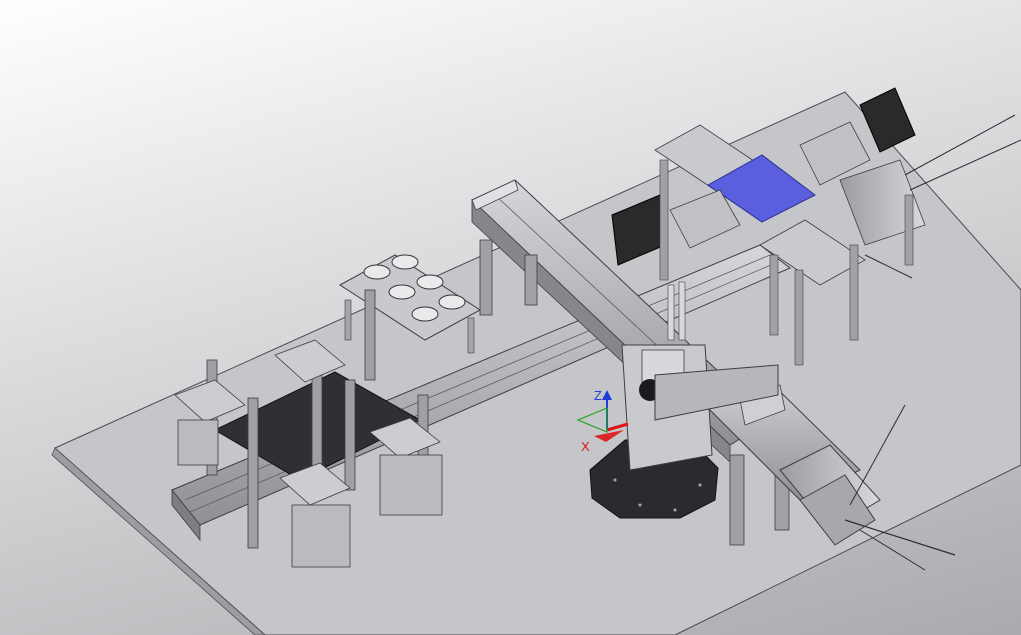 Image resolution: width=1021 pixels, height=635 pixels. I want to click on z-axis-label: Z, so click(598, 395).